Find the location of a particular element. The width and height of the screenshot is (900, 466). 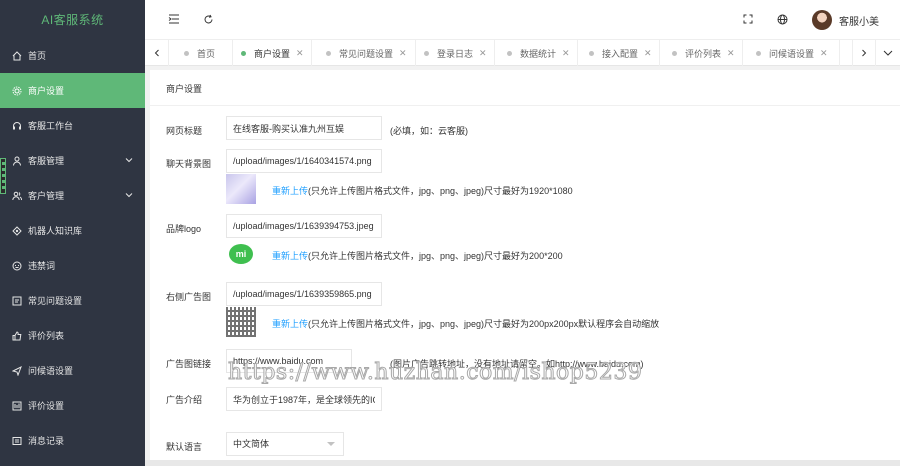

sidebar-drag-handle is located at coordinates (3, 176).